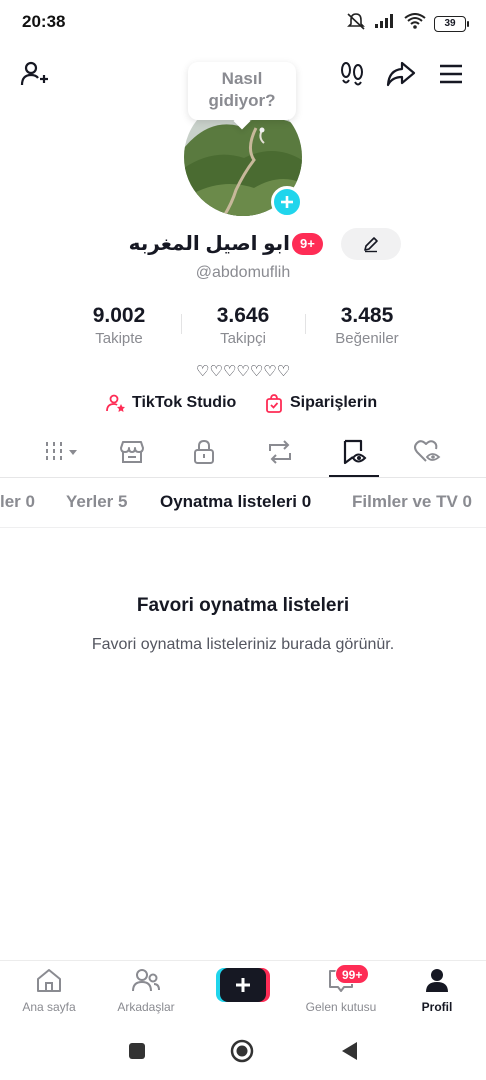 This screenshot has width=486, height=1080. Describe the element at coordinates (119, 338) in the screenshot. I see `stat-label: Takipte` at that location.